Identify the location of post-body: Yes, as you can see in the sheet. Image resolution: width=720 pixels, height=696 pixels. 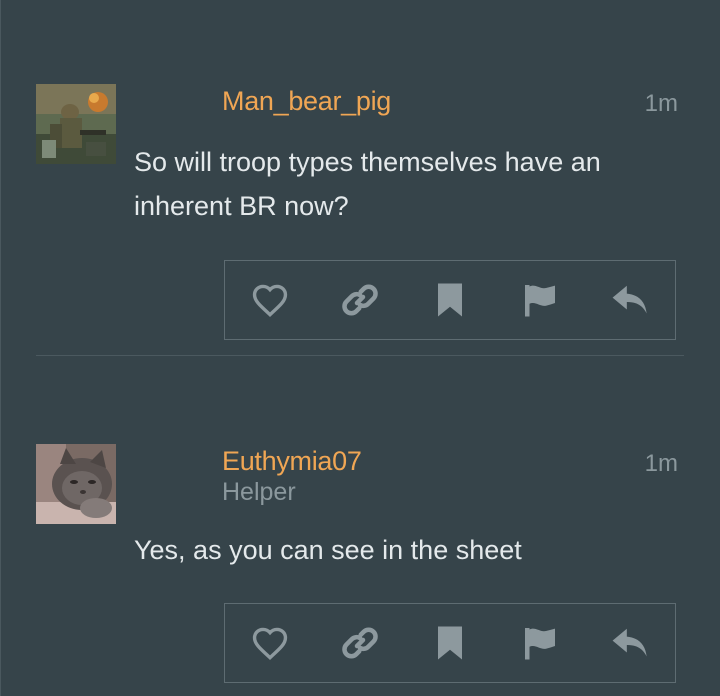
(328, 550).